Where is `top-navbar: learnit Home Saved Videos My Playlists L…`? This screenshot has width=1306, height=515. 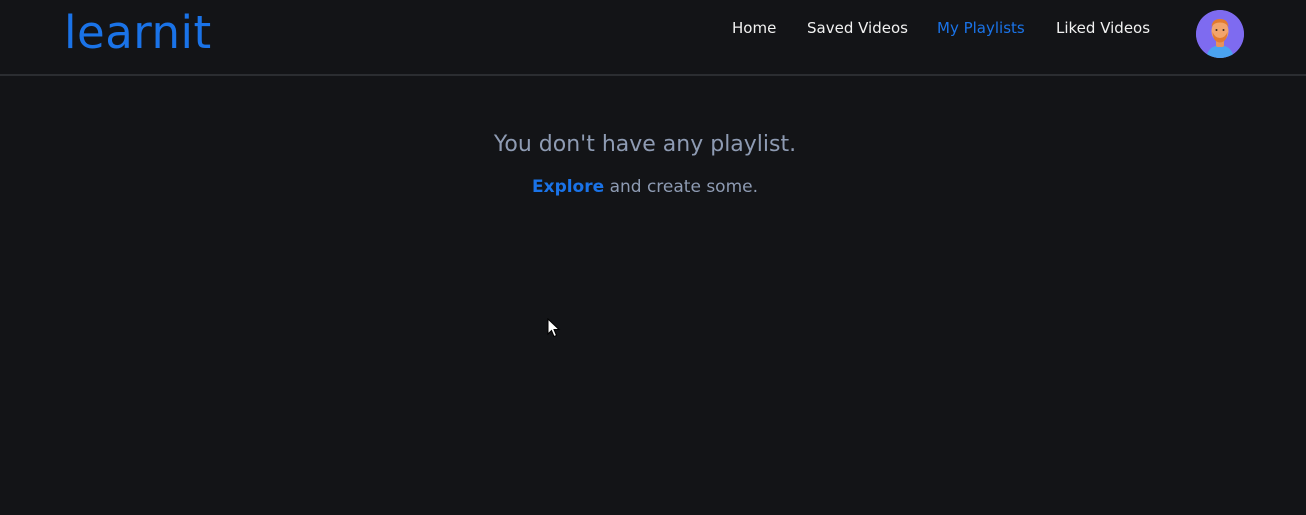
top-navbar: learnit Home Saved Videos My Playlists L… is located at coordinates (653, 38).